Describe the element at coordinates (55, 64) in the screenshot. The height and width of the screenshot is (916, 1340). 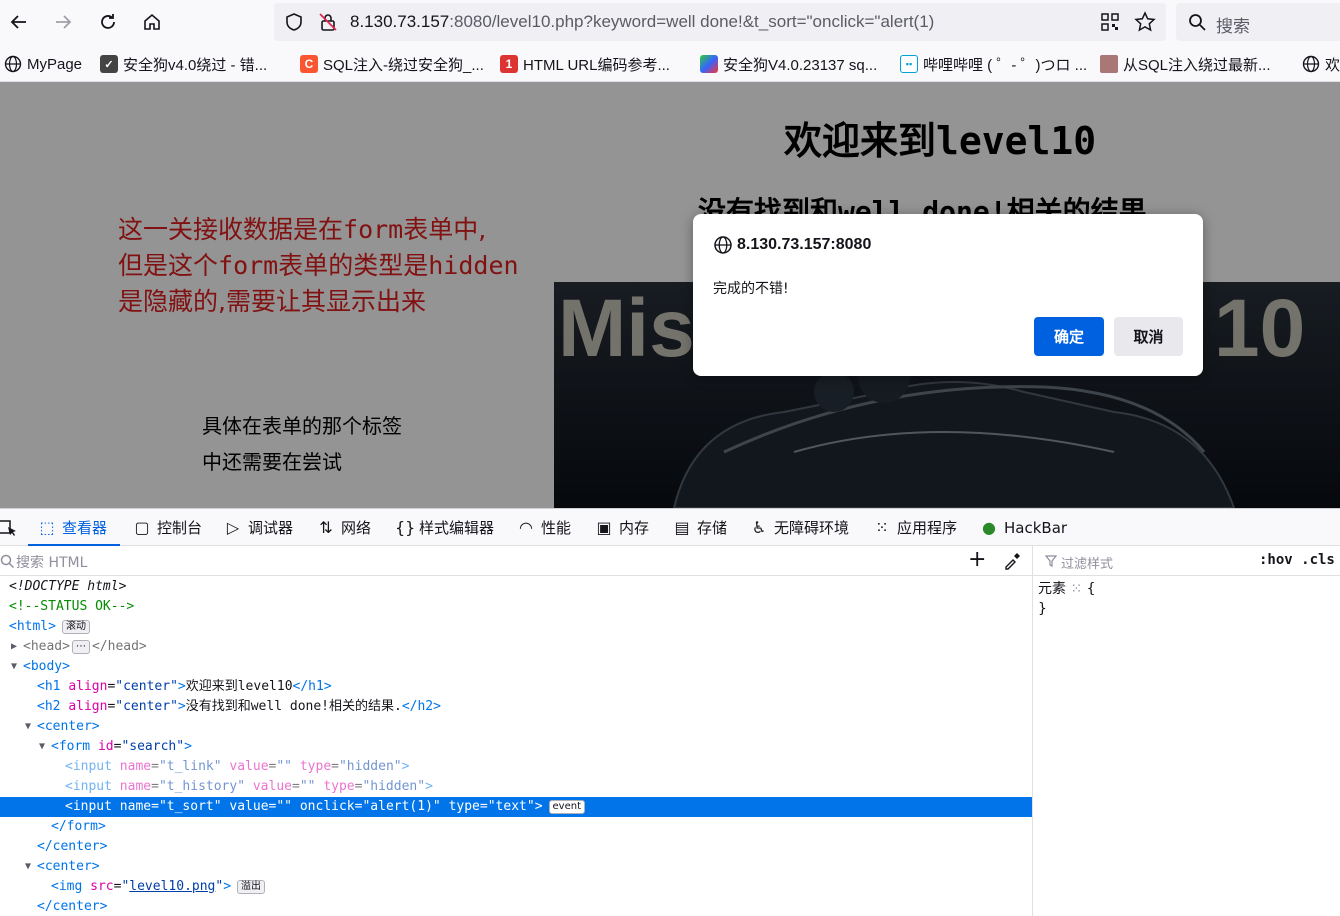
I see `bookmark-label: MyPage` at that location.